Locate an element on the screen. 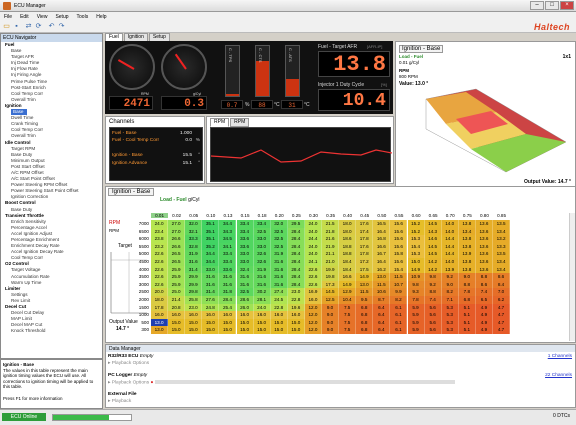 The height and width of the screenshot is (425, 576). record-icon: ● is located at coordinates (151, 382).